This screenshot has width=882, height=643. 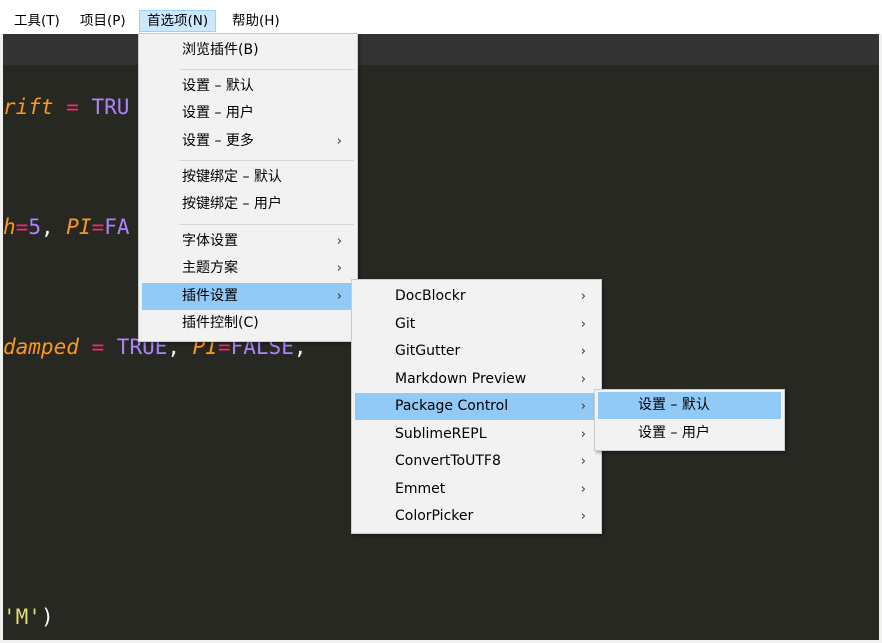 What do you see at coordinates (441, 433) in the screenshot?
I see `menu-item-label: SublimeREPL` at bounding box center [441, 433].